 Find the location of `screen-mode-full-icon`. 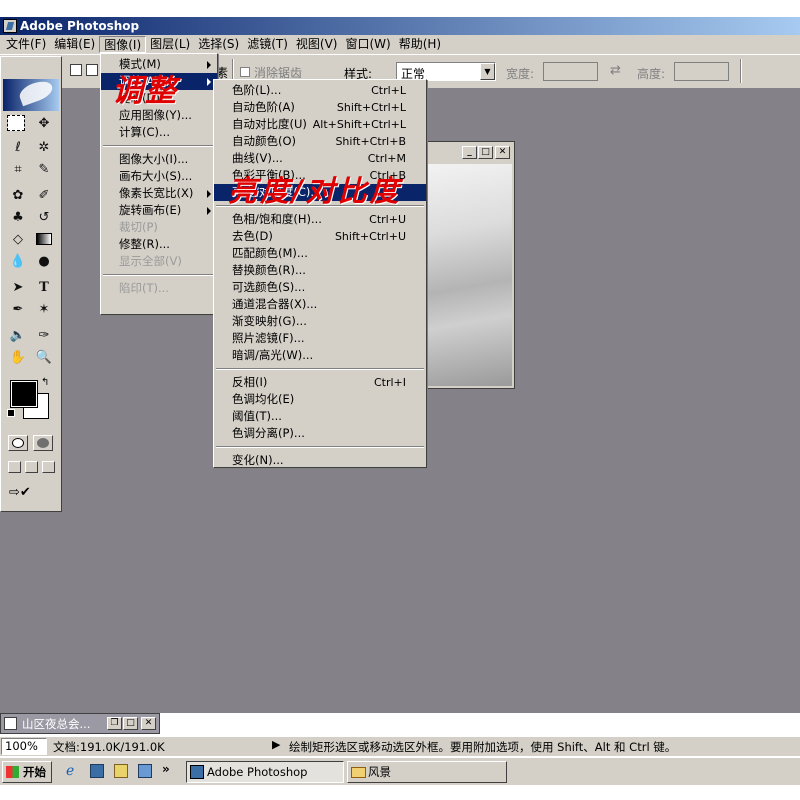

screen-mode-full-icon is located at coordinates (48, 467).